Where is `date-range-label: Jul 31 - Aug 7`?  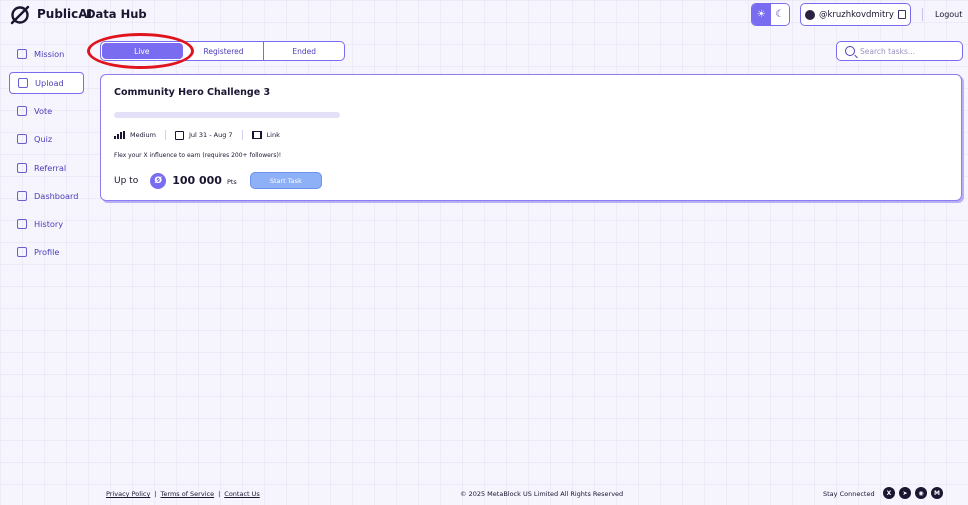
date-range-label: Jul 31 - Aug 7 is located at coordinates (211, 135).